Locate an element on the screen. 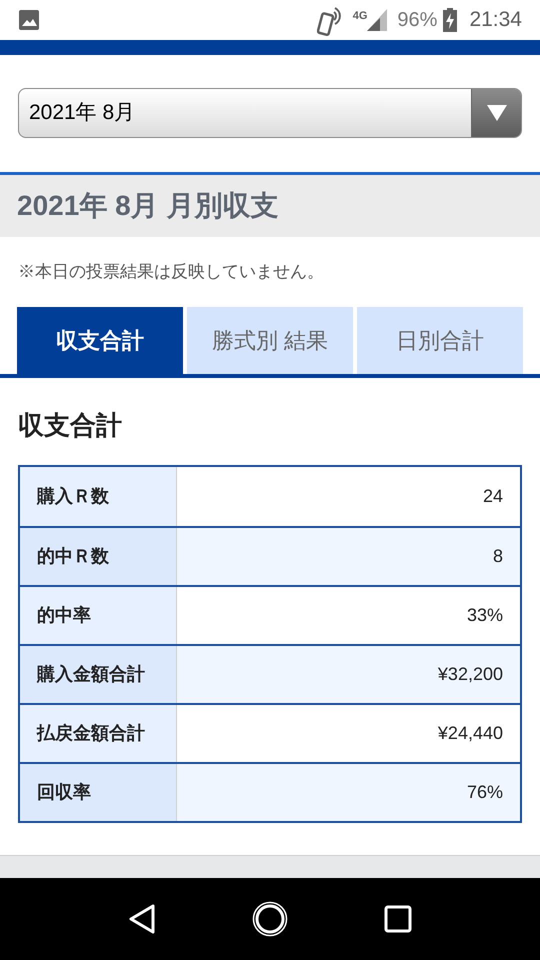 This screenshot has width=540, height=960. row-value: ¥32,200 is located at coordinates (348, 674).